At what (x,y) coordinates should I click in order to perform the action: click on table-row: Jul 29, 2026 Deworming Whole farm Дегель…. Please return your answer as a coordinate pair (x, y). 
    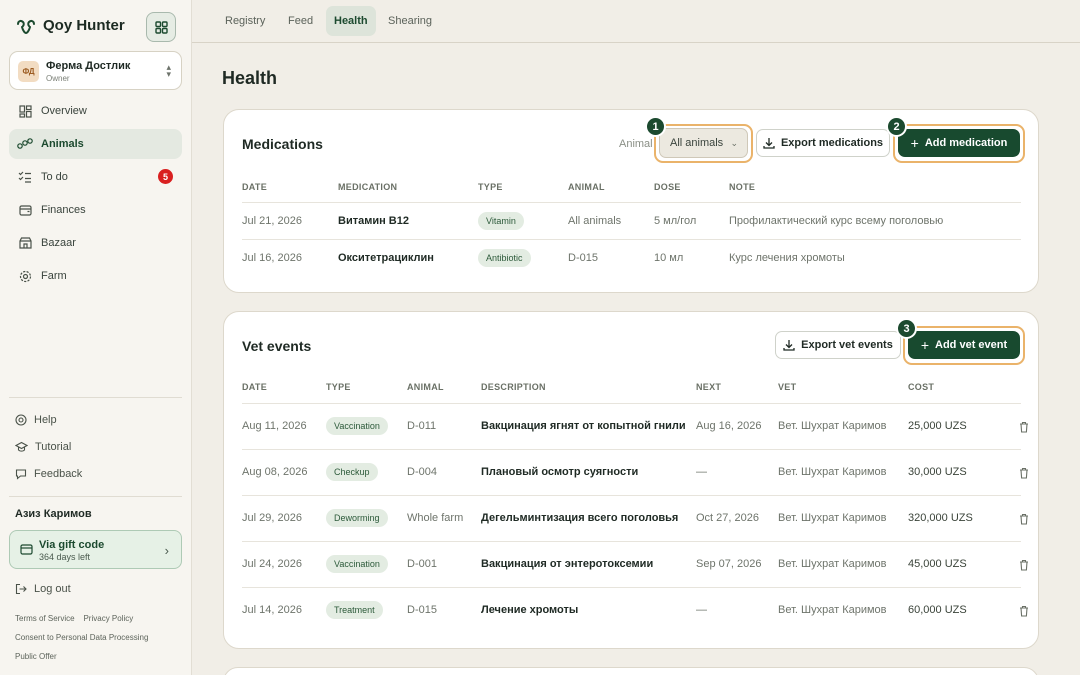
    Looking at the image, I should click on (635, 518).